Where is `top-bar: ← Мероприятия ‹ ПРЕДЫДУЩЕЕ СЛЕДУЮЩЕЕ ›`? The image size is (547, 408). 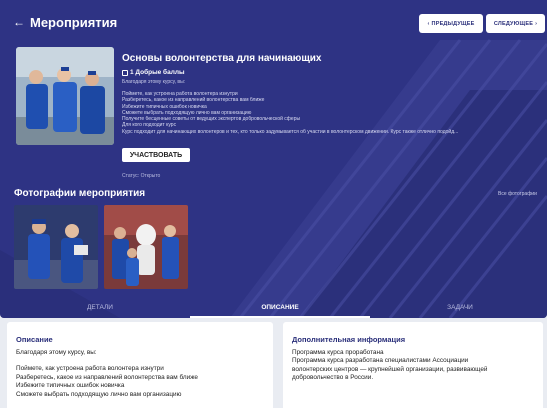 top-bar: ← Мероприятия ‹ ПРЕДЫДУЩЕЕ СЛЕДУЮЩЕЕ › is located at coordinates (273, 23).